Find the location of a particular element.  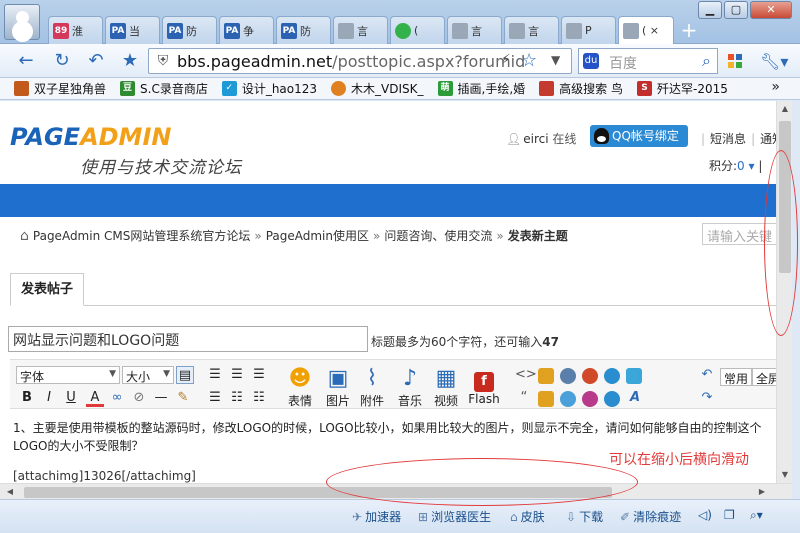

common-button: 常用 is located at coordinates (736, 377).